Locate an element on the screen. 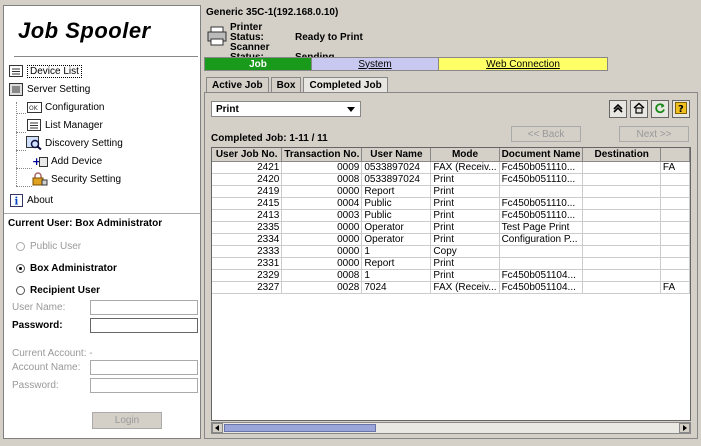 The width and height of the screenshot is (701, 446). nav-item-add-device: + Add Device is located at coordinates (67, 161).